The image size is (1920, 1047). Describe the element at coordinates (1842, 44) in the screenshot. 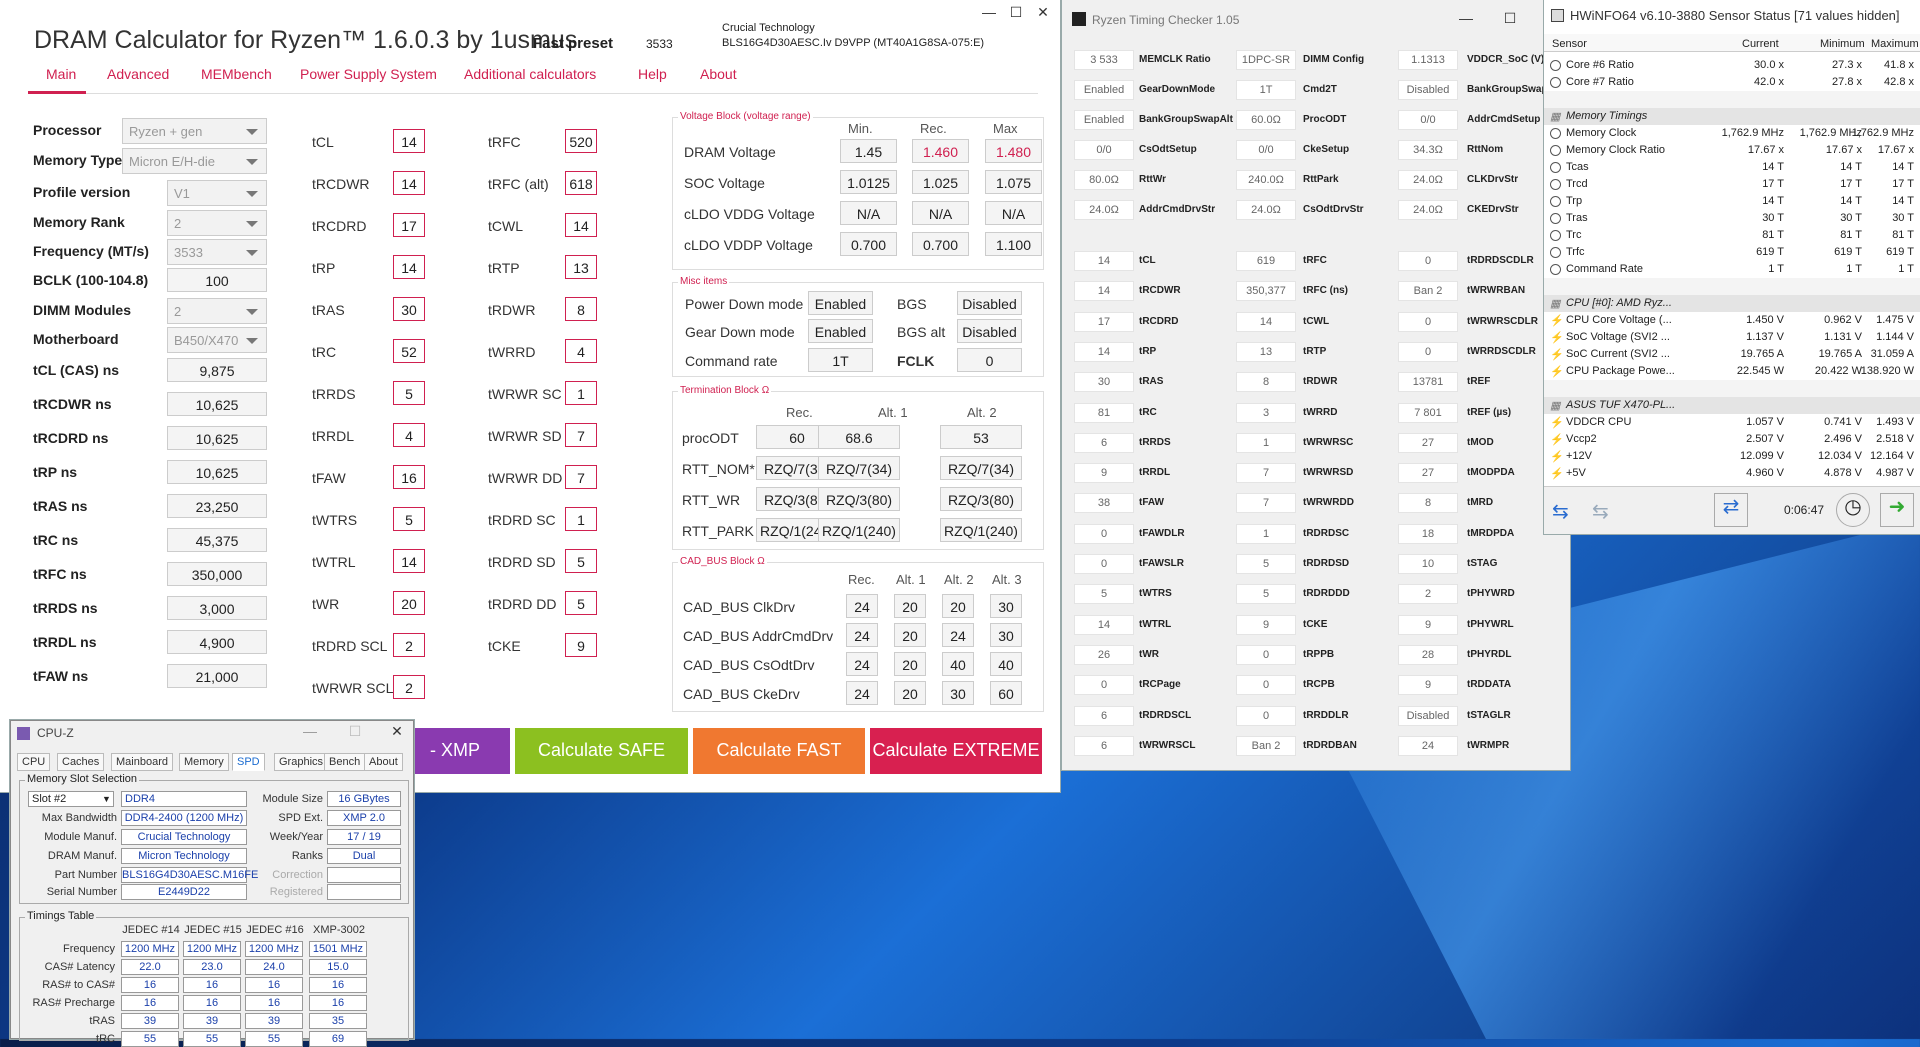

I see `col-minimum: Minimum` at that location.